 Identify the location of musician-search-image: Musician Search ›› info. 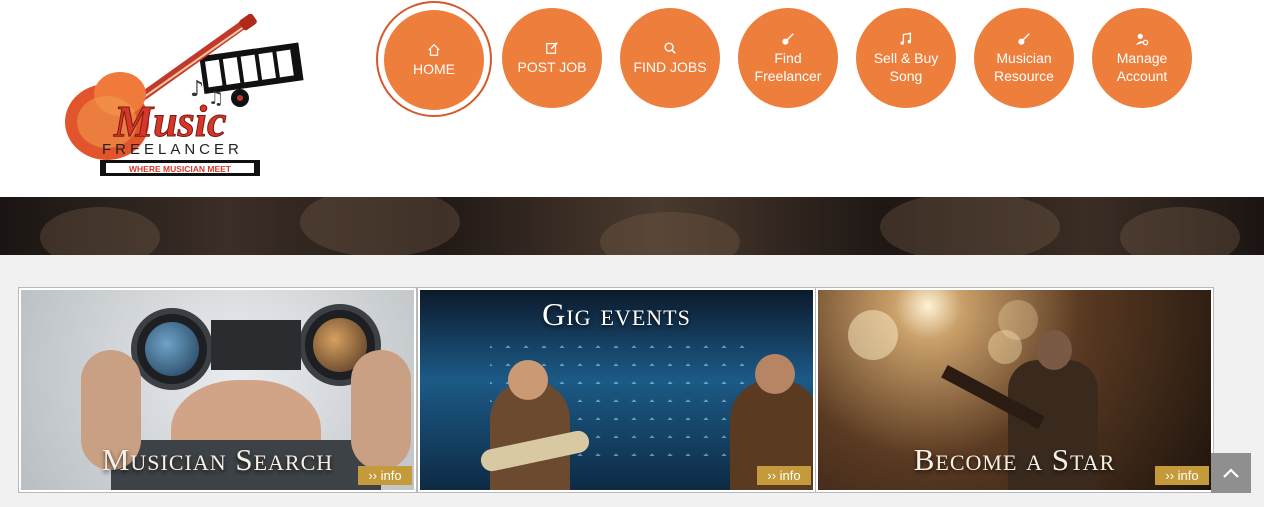
(217, 390).